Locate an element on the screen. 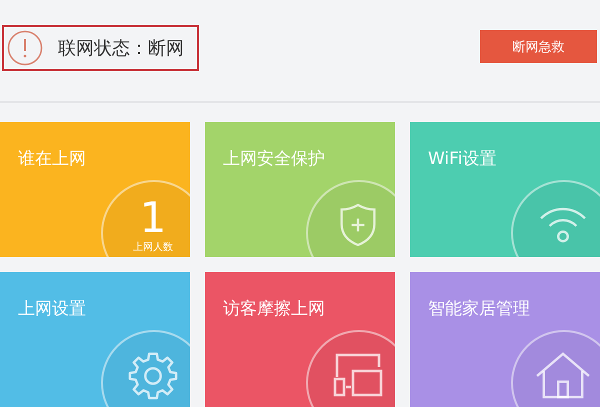 This screenshot has height=407, width=600. tile-title: 上网设置 is located at coordinates (52, 309).